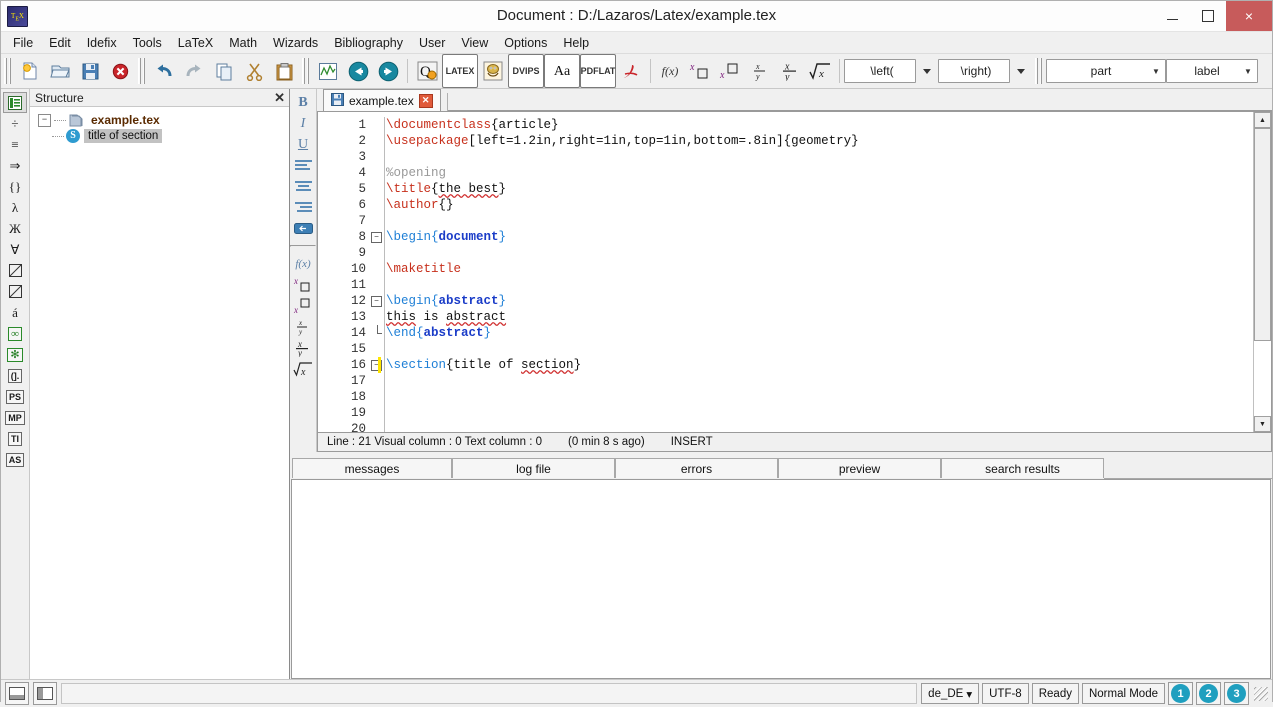 The image size is (1273, 707). Describe the element at coordinates (164, 71) in the screenshot. I see `undo-icon` at that location.